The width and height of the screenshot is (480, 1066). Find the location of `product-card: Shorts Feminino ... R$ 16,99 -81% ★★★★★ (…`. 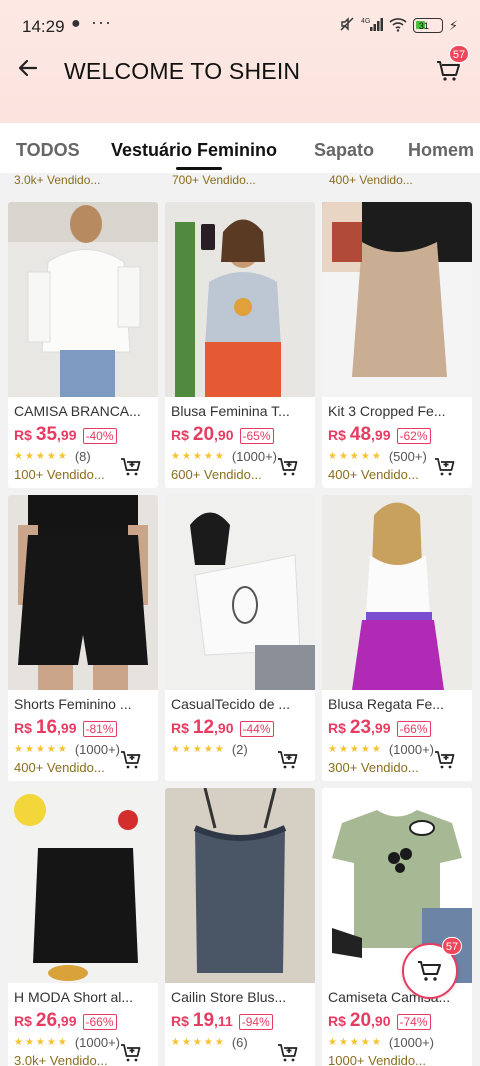

product-card: Shorts Feminino ... R$ 16,99 -81% ★★★★★ (… is located at coordinates (83, 638).